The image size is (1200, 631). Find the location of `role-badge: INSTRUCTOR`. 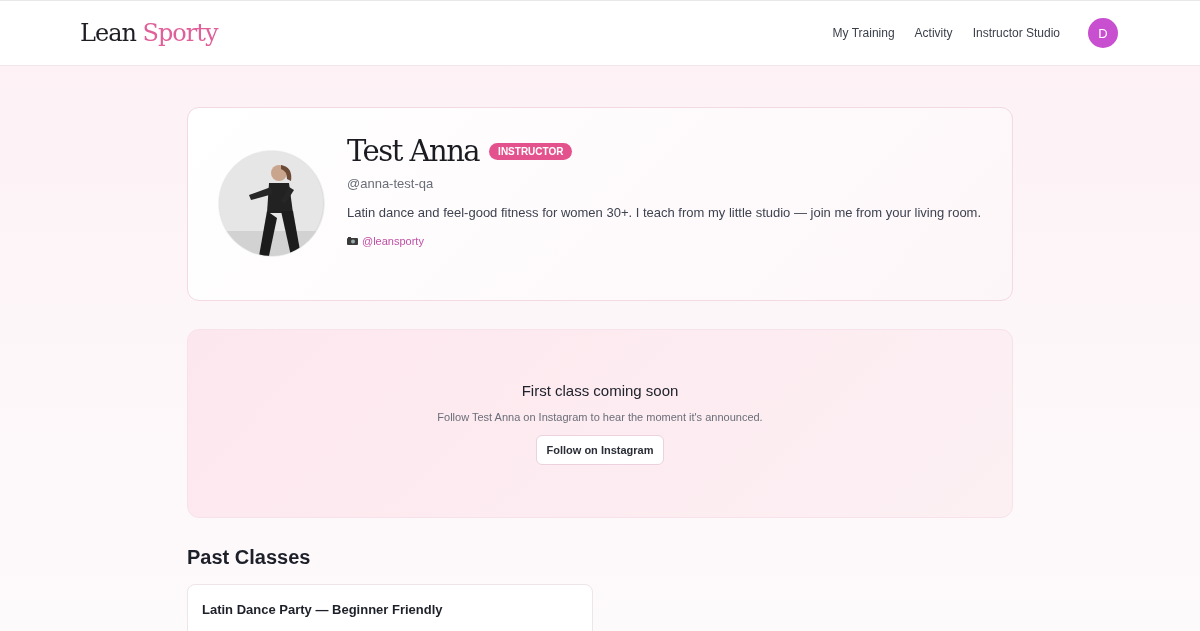

role-badge: INSTRUCTOR is located at coordinates (531, 151).